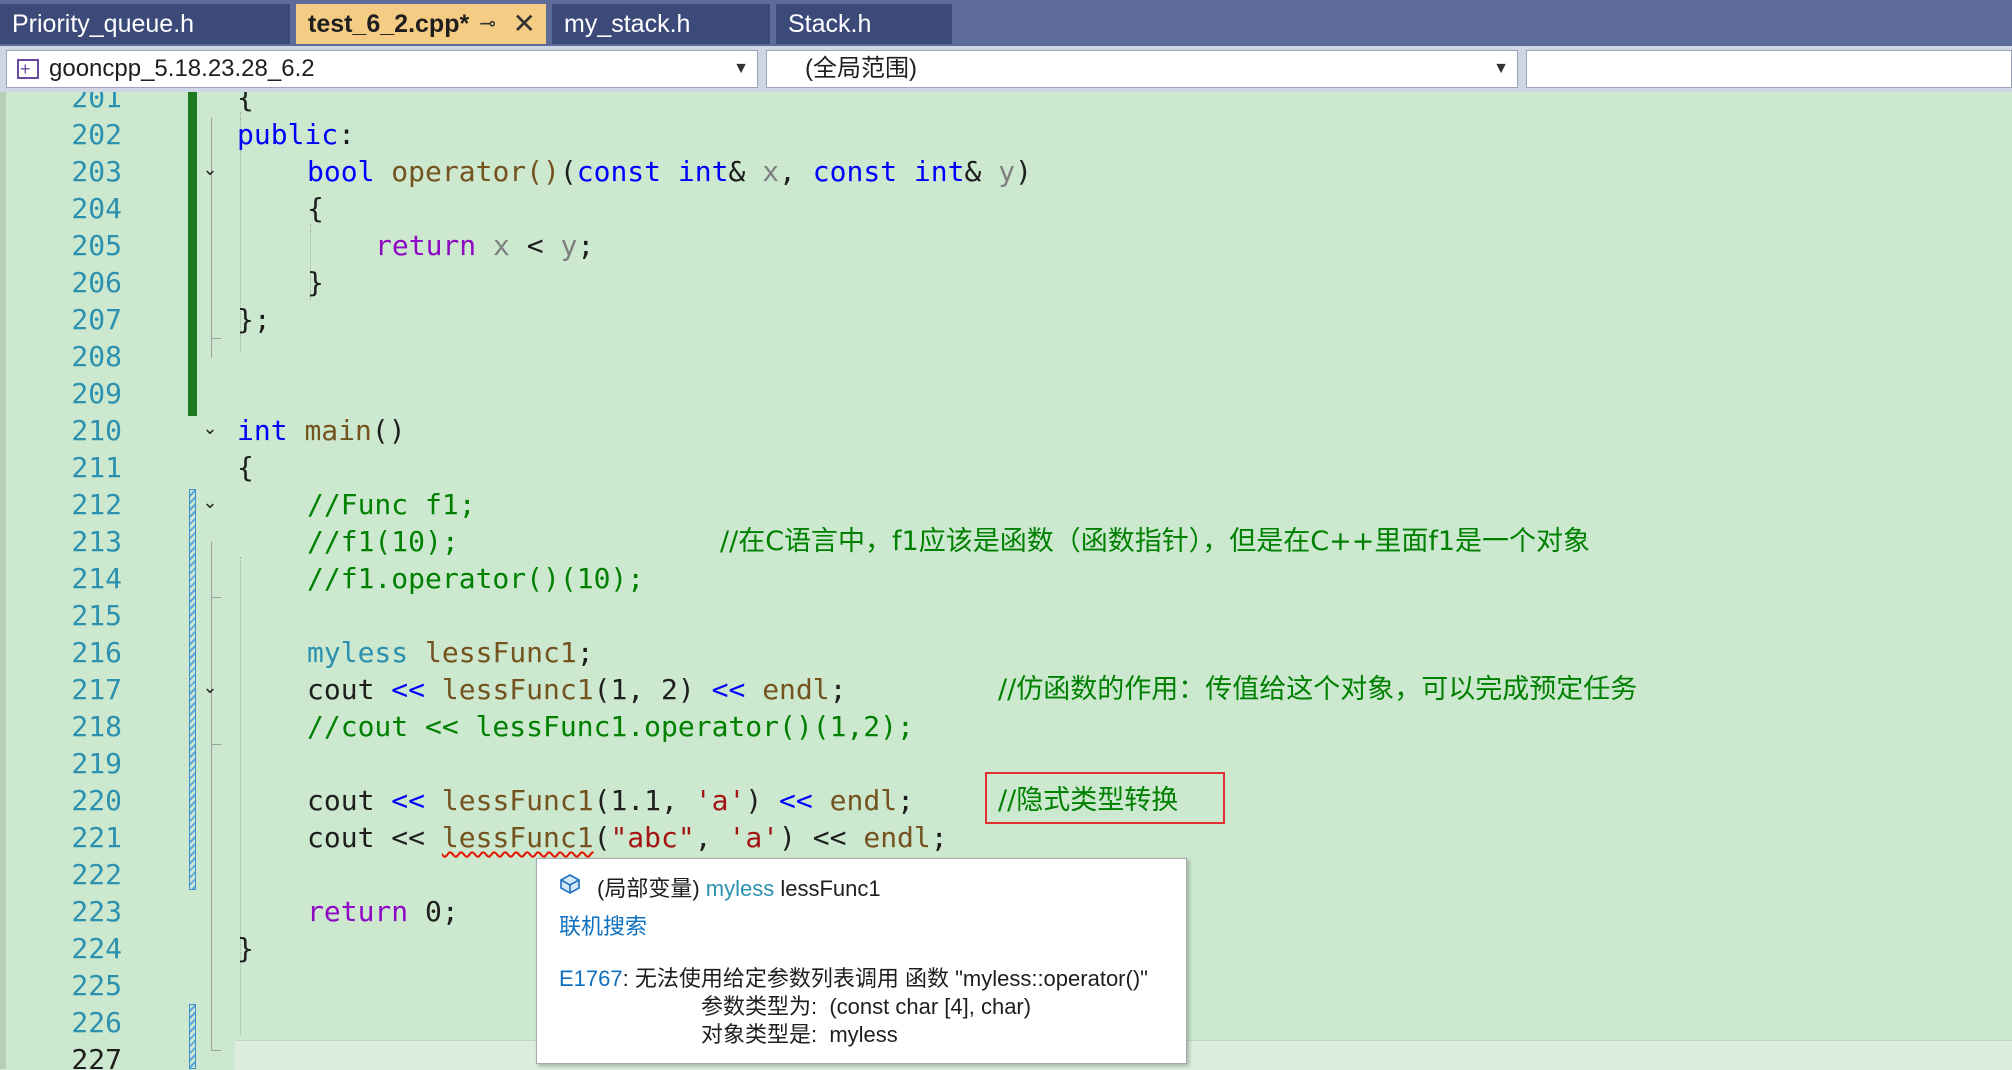 This screenshot has height=1070, width=2012. Describe the element at coordinates (96, 134) in the screenshot. I see `line-number: 202` at that location.